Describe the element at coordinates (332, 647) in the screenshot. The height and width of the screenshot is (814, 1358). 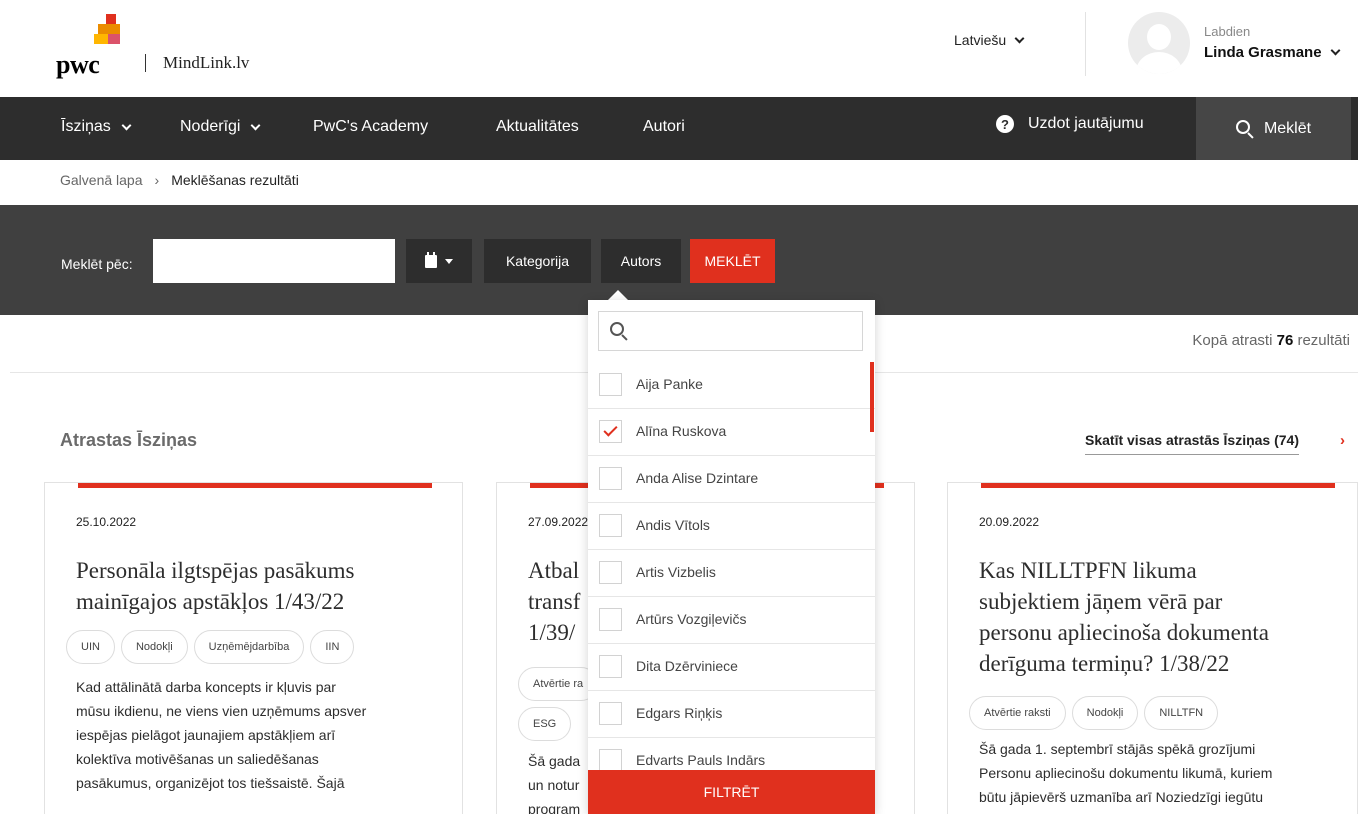
I see `tag: IIN` at that location.